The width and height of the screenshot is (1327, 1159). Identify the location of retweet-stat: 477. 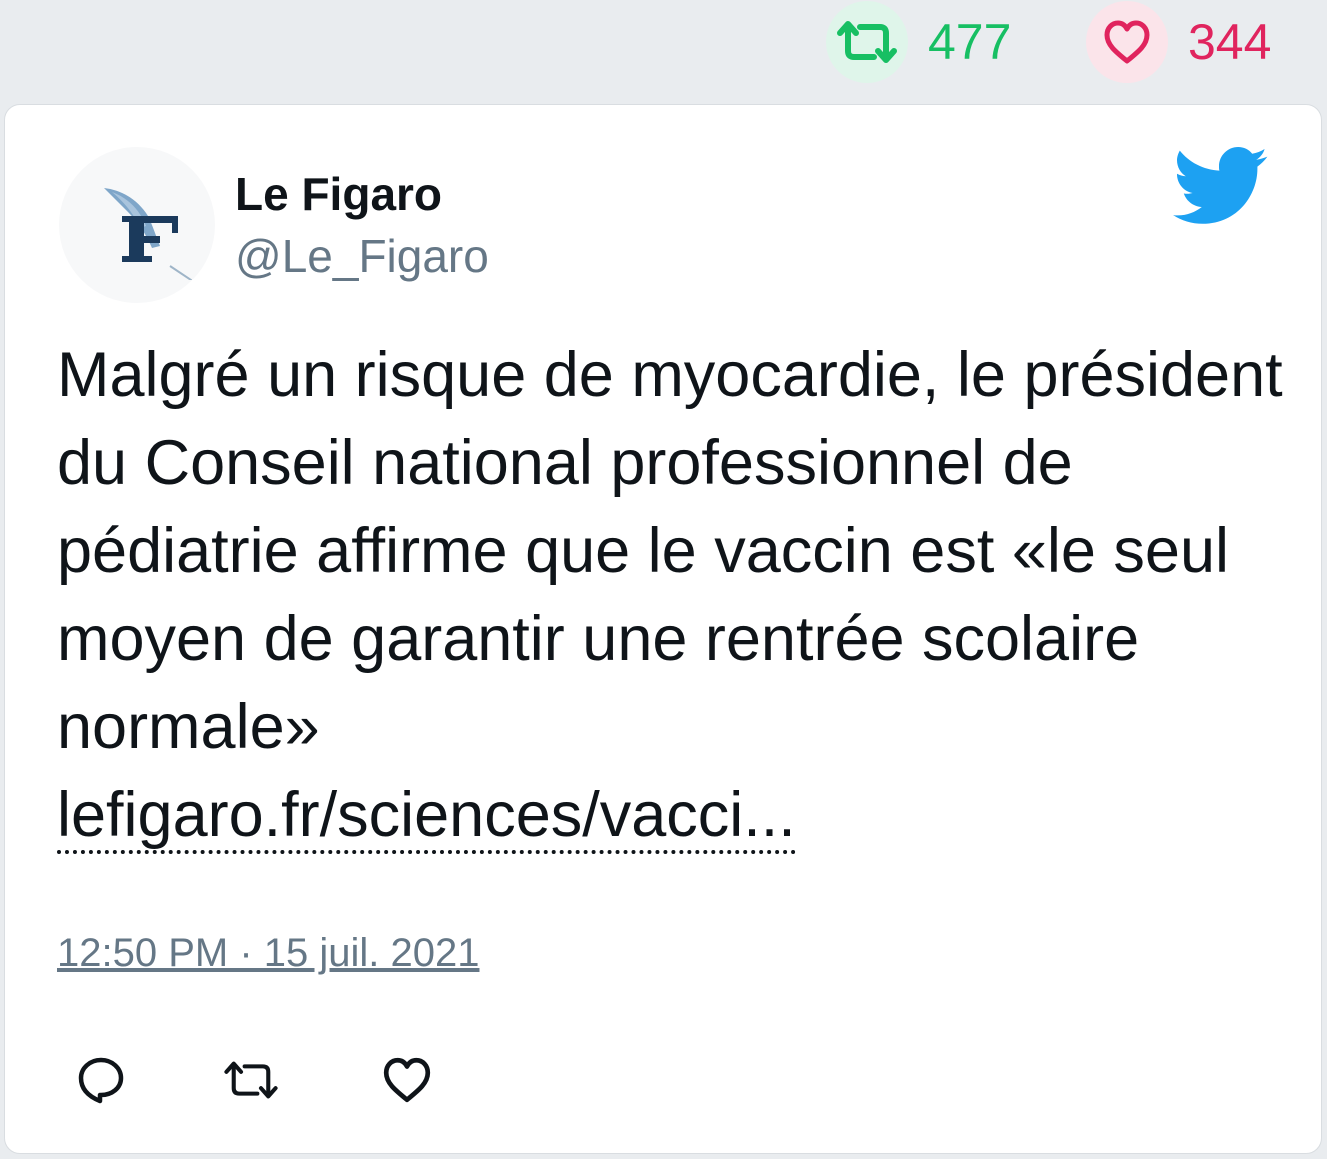
(918, 42).